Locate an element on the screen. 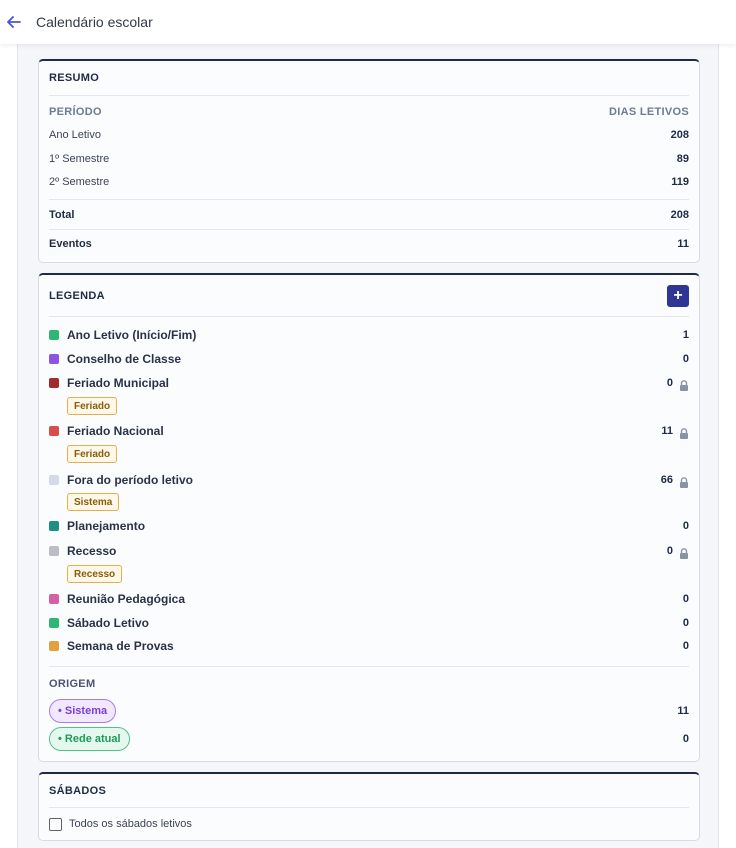 This screenshot has height=848, width=736. resumo-row-value: 119 is located at coordinates (680, 182).